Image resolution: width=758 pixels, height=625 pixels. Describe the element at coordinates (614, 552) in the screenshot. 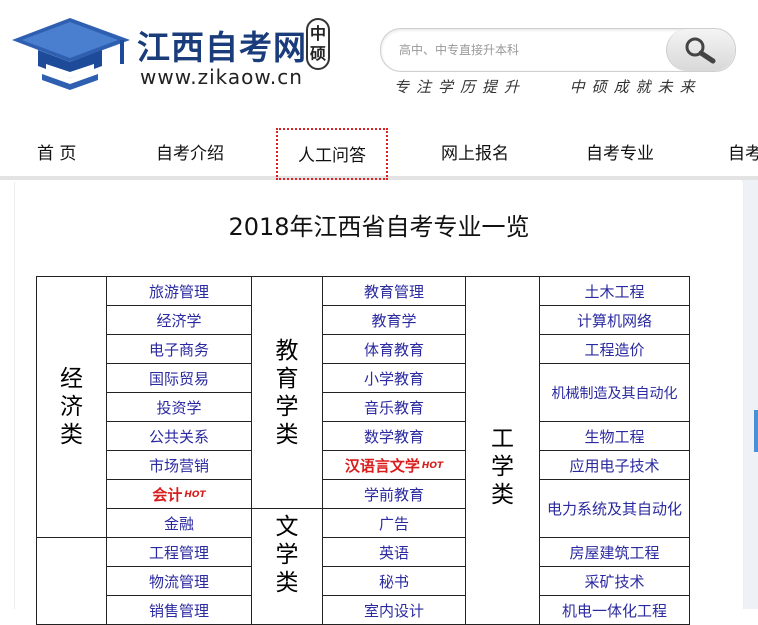

I see `major-link: 房屋建筑工程` at that location.